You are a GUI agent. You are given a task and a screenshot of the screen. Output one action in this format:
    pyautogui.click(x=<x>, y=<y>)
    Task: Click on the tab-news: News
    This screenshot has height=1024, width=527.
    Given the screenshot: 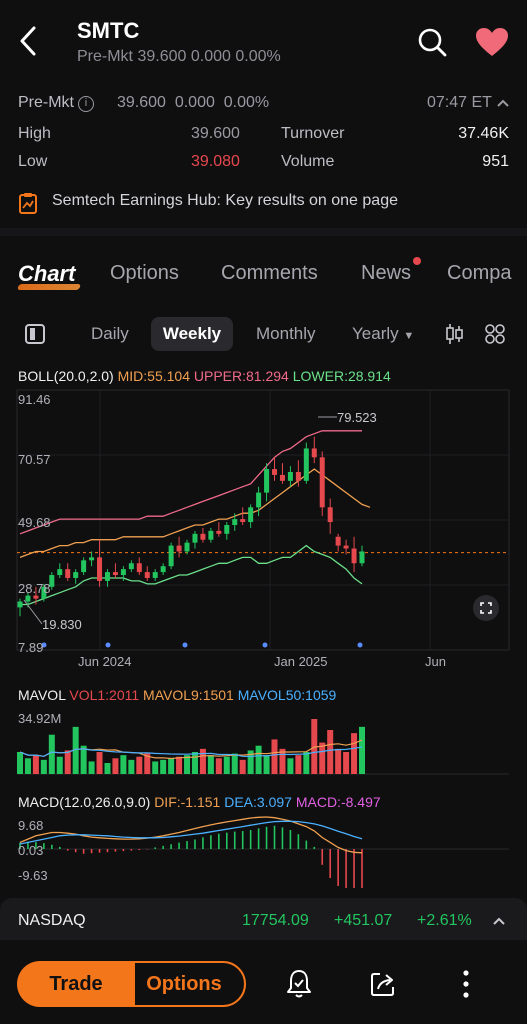 What is the action you would take?
    pyautogui.click(x=386, y=273)
    